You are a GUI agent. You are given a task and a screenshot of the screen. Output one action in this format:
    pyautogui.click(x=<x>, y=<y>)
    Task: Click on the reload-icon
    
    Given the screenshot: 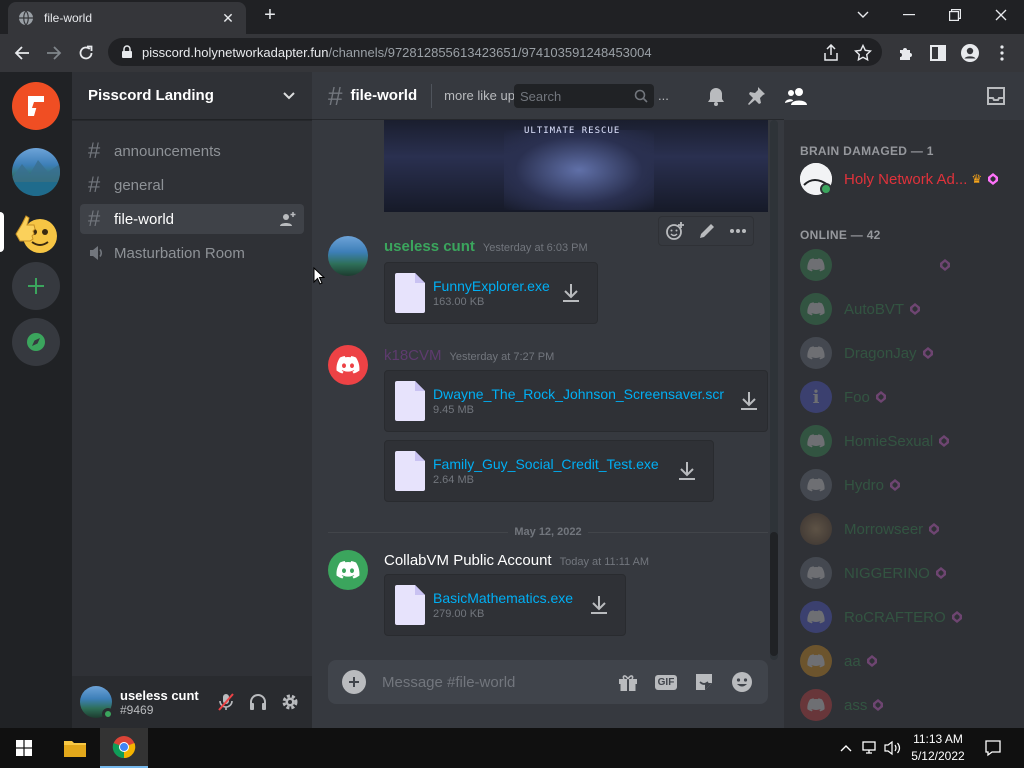 What is the action you would take?
    pyautogui.click(x=86, y=53)
    